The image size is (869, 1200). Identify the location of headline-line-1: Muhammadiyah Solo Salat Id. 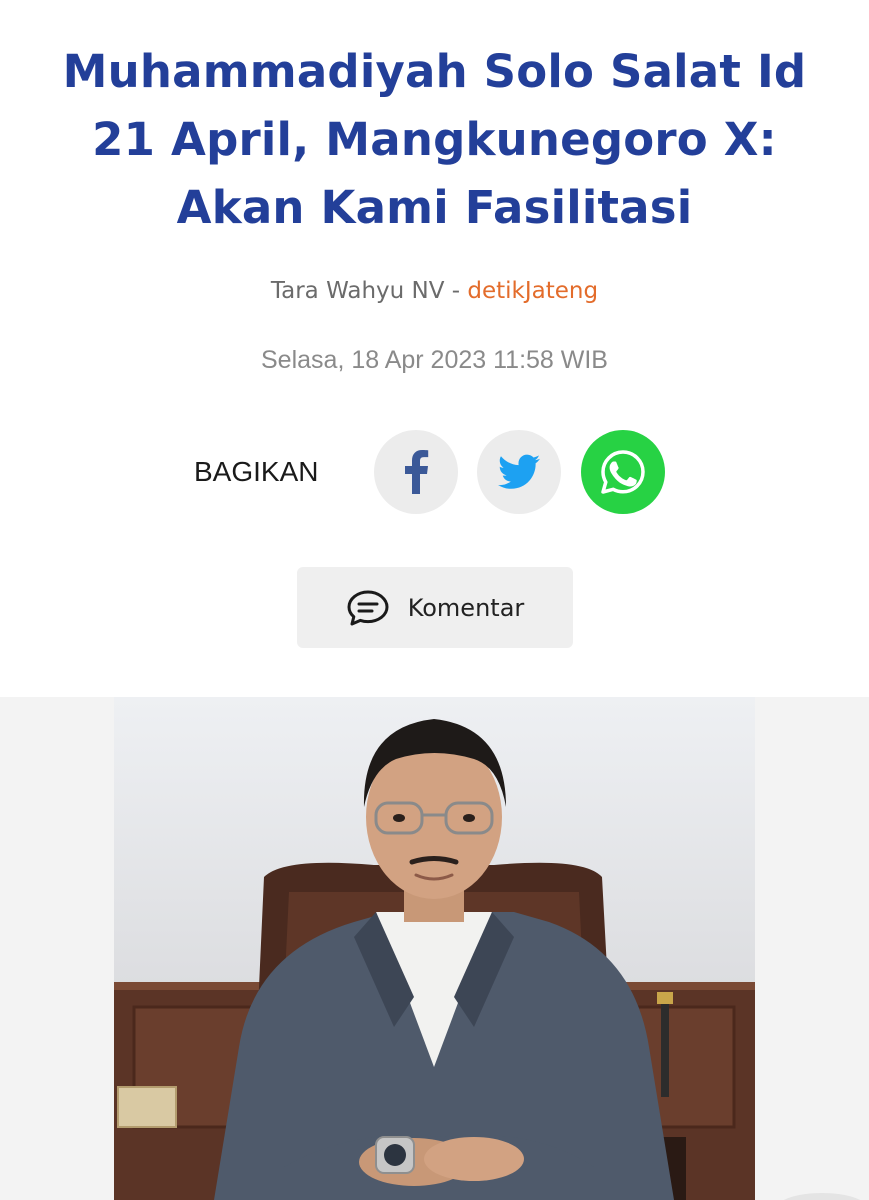
(434, 71).